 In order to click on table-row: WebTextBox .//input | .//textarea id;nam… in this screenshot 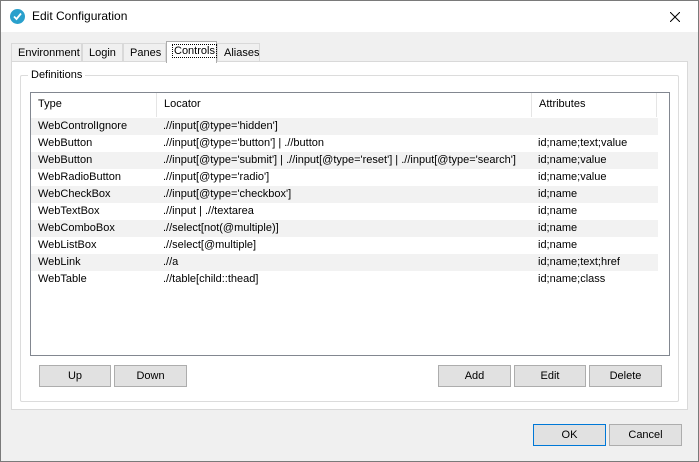, I will do `click(344, 211)`.